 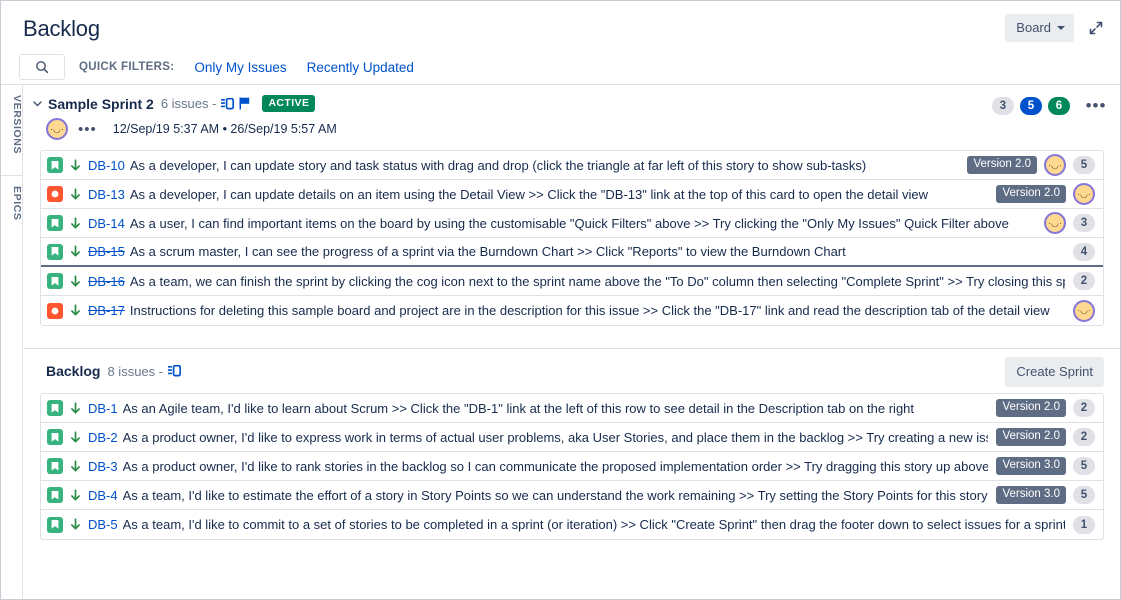 I want to click on expand-button, so click(x=1096, y=28).